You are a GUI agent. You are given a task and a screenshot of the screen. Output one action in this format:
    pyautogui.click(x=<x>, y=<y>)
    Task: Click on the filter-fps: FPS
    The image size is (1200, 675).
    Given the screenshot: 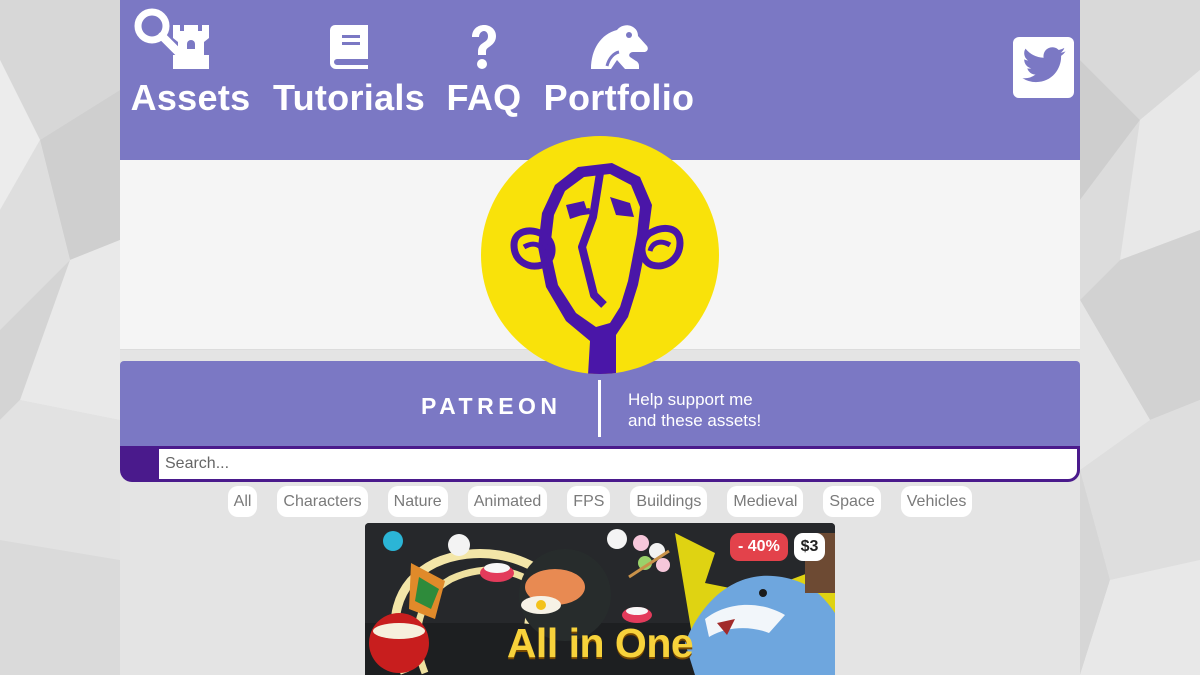 What is the action you would take?
    pyautogui.click(x=589, y=501)
    